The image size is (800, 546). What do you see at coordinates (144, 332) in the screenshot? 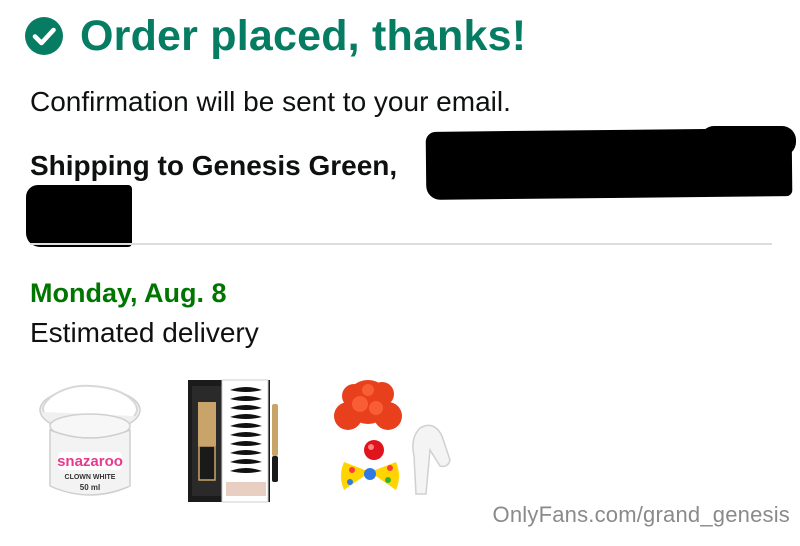
I see `delivery-label: Estimated delivery` at bounding box center [144, 332].